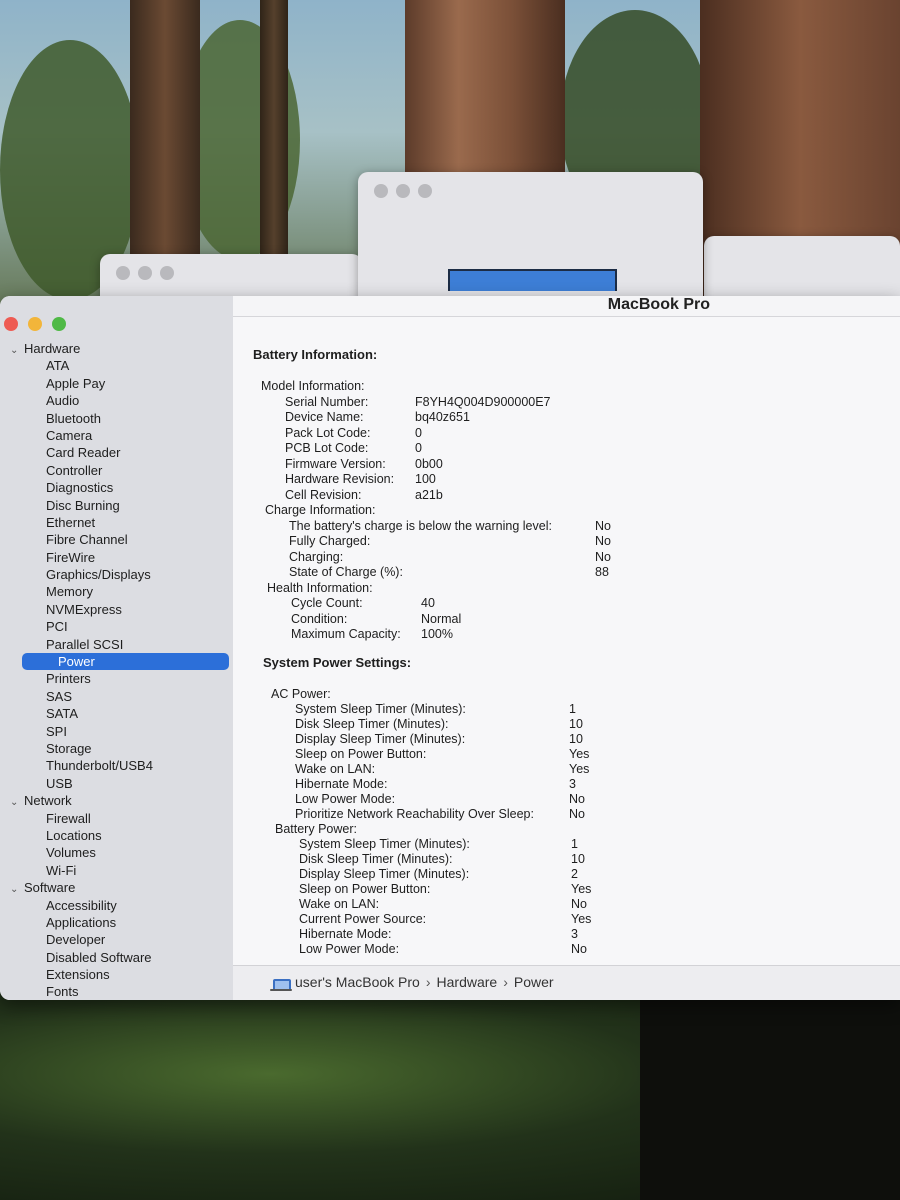 This screenshot has width=900, height=1200. What do you see at coordinates (116, 505) in the screenshot?
I see `sidebar-item-disc-burning: Disc Burning` at bounding box center [116, 505].